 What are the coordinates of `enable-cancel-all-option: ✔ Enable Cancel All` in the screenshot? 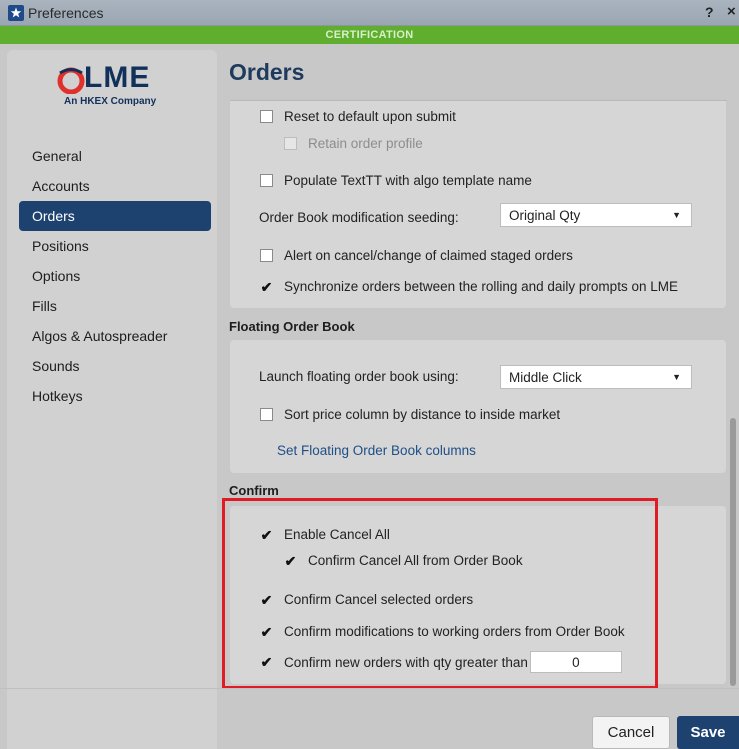 It's located at (325, 534).